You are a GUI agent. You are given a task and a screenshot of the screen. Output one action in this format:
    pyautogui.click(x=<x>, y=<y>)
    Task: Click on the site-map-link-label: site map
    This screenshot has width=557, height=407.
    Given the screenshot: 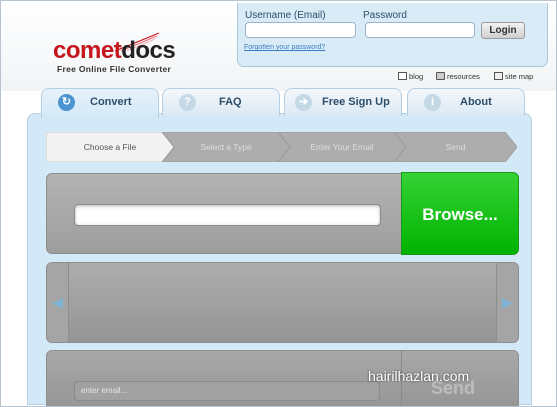 What is the action you would take?
    pyautogui.click(x=519, y=76)
    